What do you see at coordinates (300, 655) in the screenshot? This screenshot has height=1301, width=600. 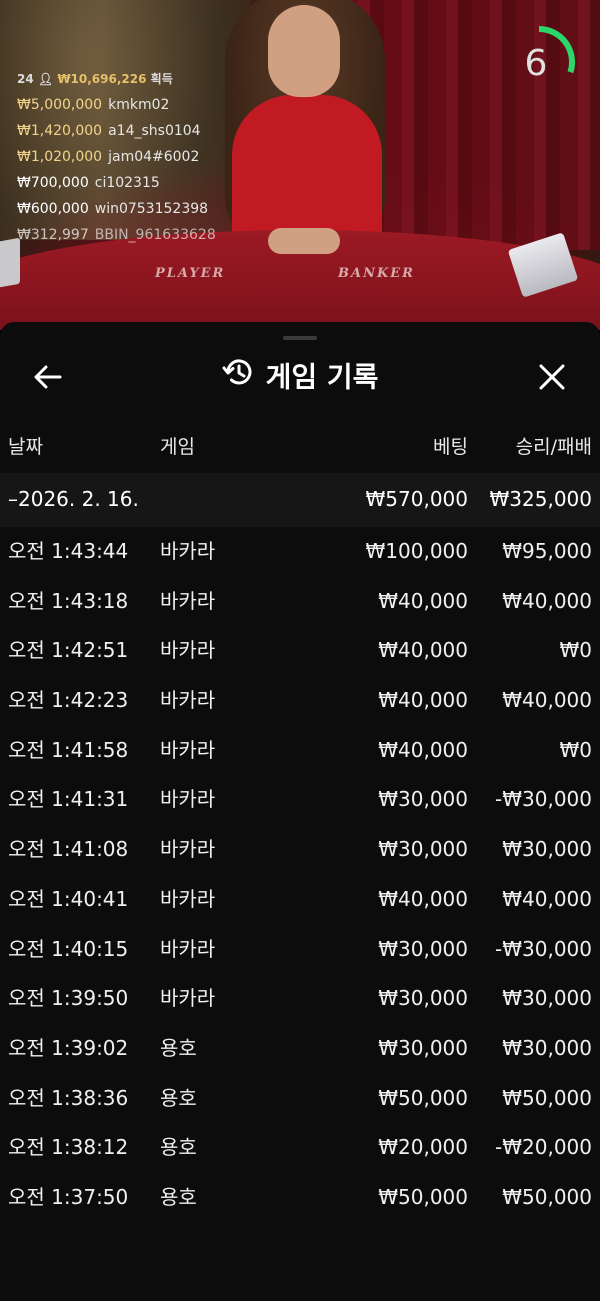 I see `table-row: 오전 1:42:51 바카라 ₩40,000 ₩0` at bounding box center [300, 655].